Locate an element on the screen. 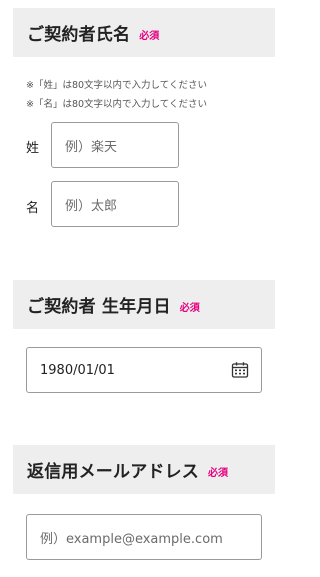 Image resolution: width=320 pixels, height=577 pixels. email-section-header: 返信用メールアドレス 必須 is located at coordinates (144, 469).